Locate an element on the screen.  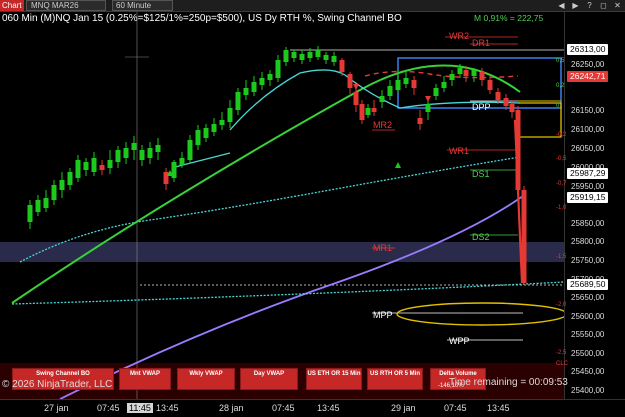
price-tag: 25689,50 is located at coordinates (588, 284).